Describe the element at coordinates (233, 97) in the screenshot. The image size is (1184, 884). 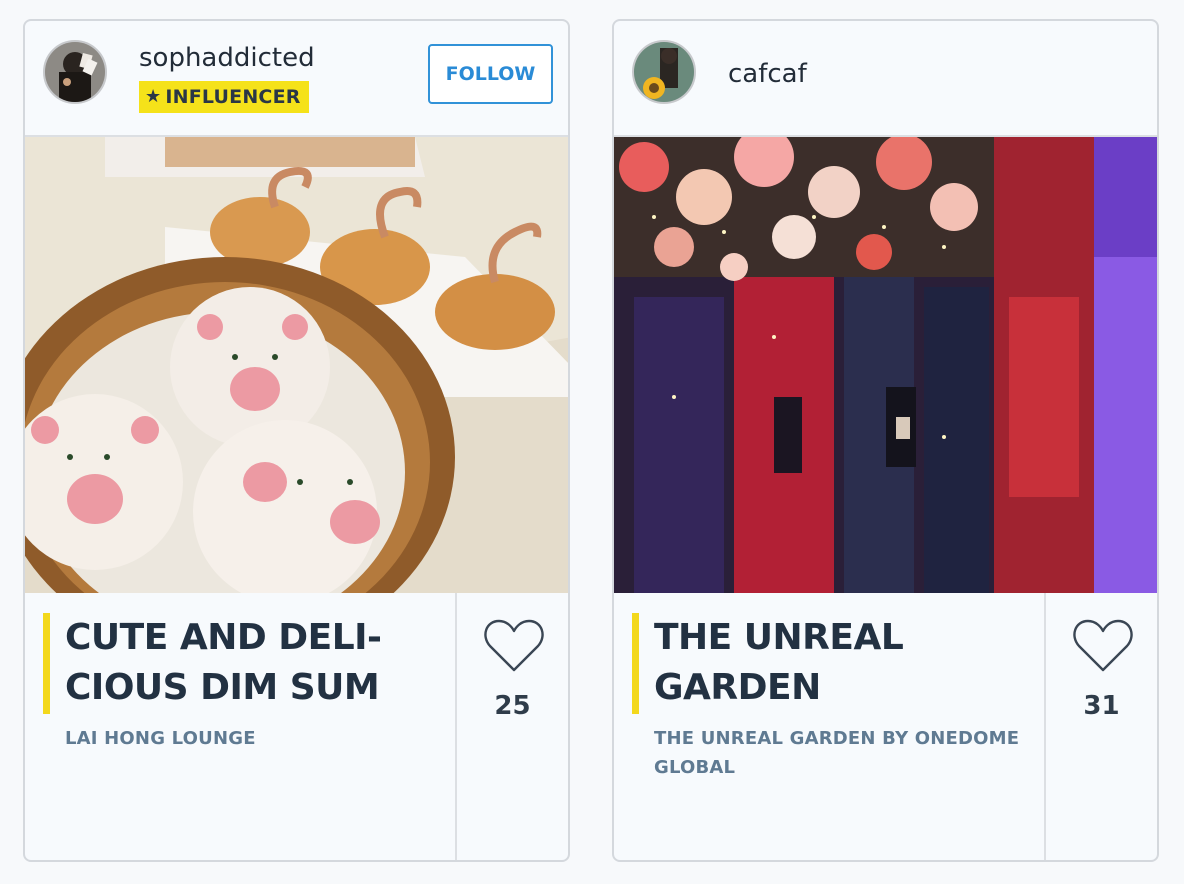
I see `badge-label: INFLUENCER` at that location.